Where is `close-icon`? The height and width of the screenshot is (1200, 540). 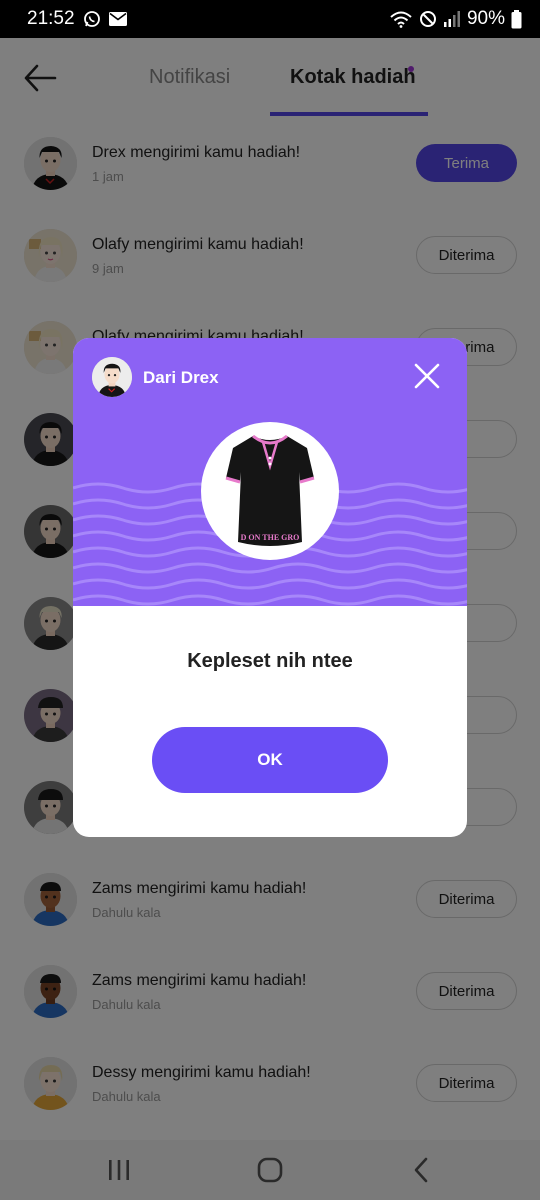 close-icon is located at coordinates (427, 376).